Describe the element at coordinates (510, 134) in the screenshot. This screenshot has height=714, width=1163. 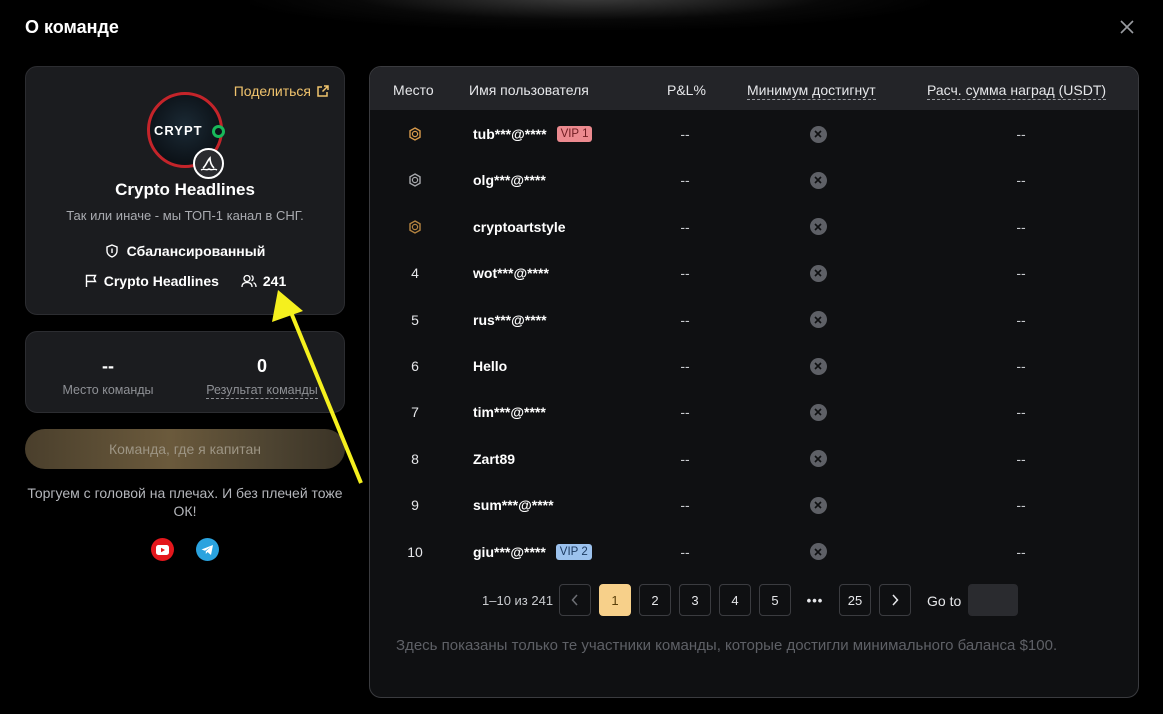
I see `username: tub***@****` at that location.